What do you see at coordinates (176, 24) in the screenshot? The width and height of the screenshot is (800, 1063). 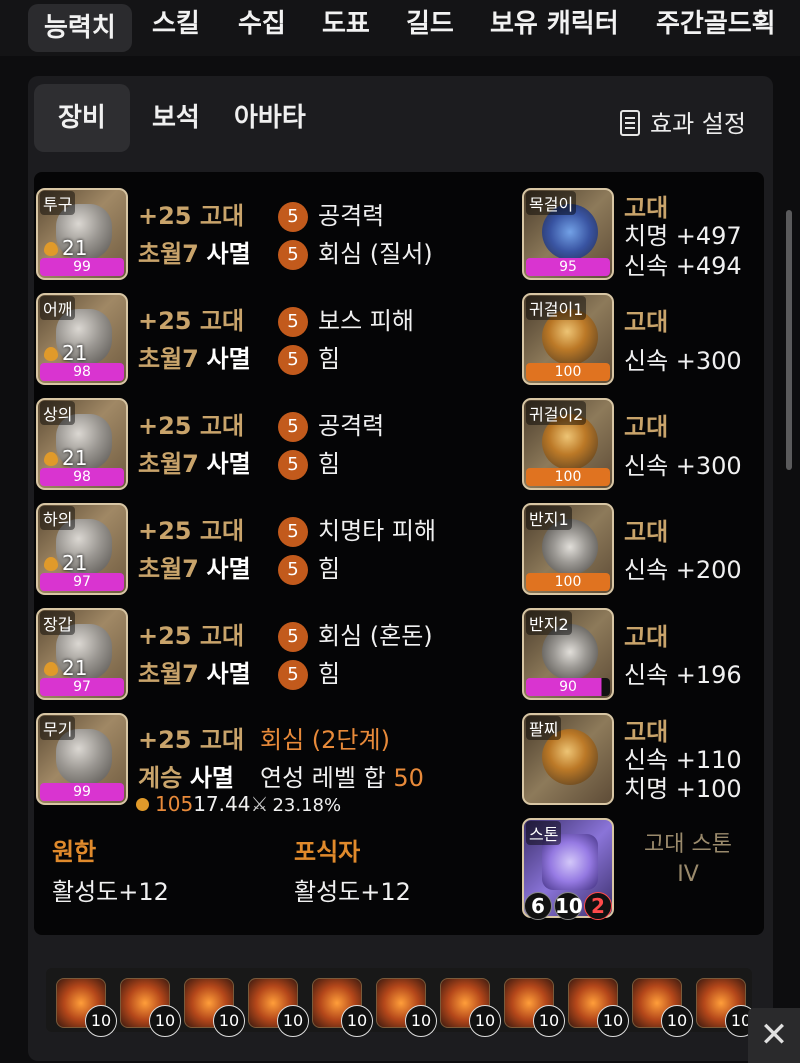 I see `tab-skills: 스킬` at bounding box center [176, 24].